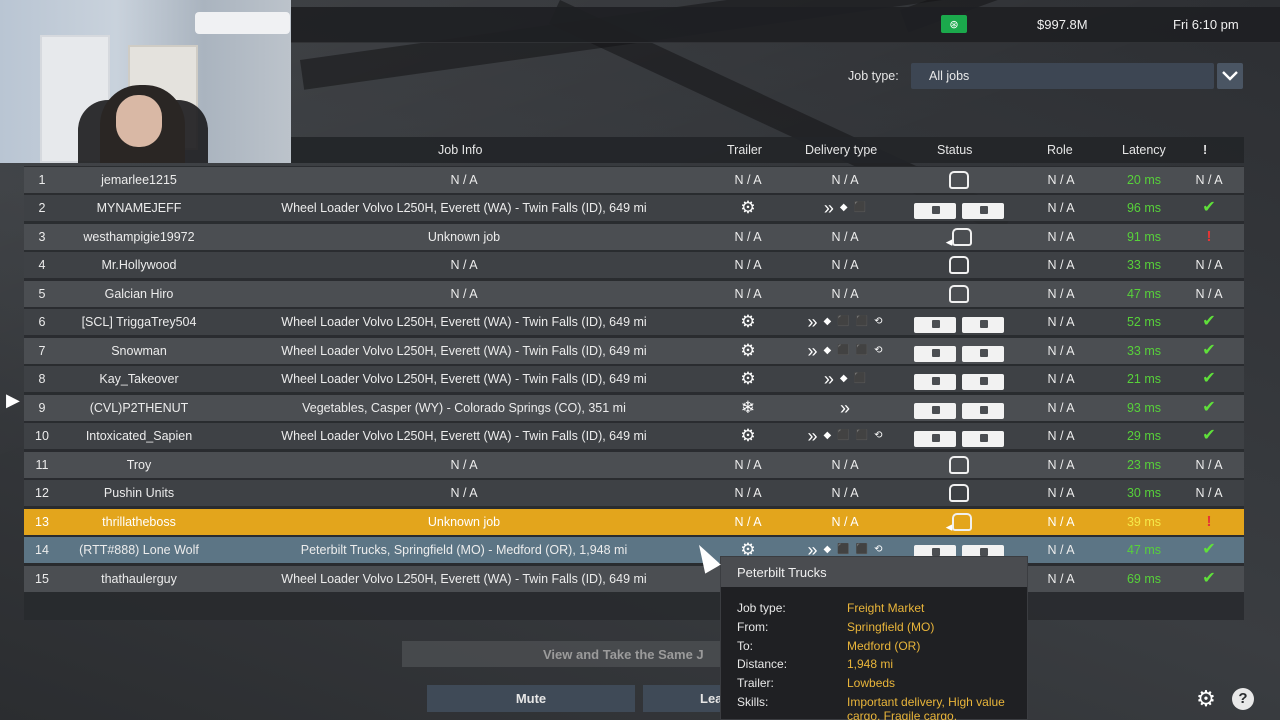  Describe the element at coordinates (1144, 237) in the screenshot. I see `latency-cell: 91 ms` at that location.